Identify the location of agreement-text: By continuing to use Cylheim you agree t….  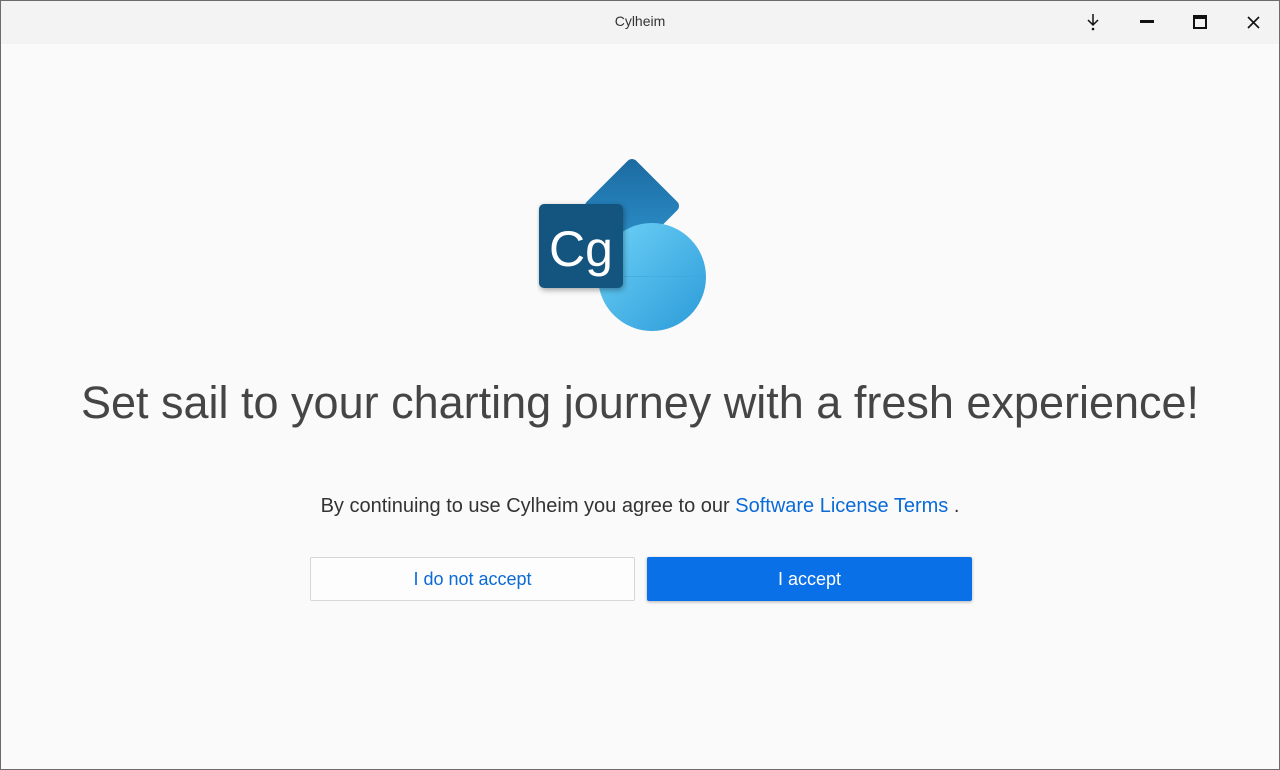
(640, 506).